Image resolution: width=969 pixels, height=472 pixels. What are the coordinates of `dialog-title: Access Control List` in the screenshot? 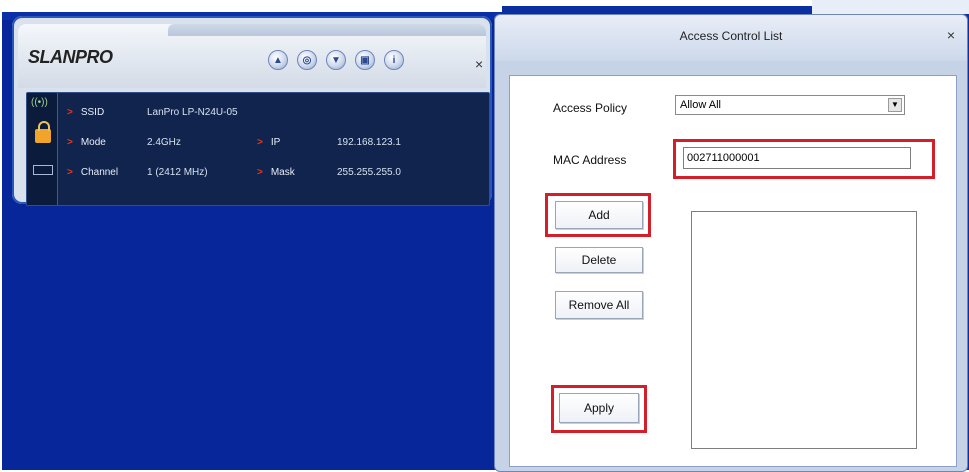 It's located at (731, 36).